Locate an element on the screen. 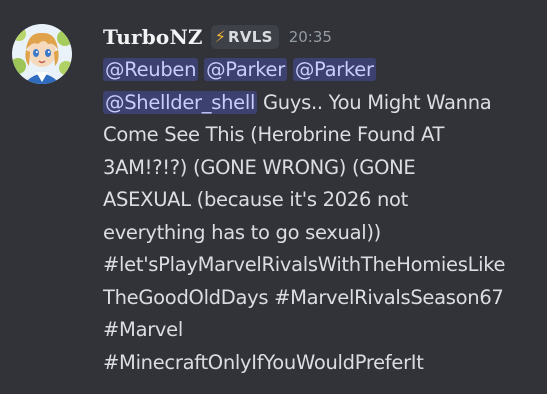  lightning-bolt-icon: ⚡ is located at coordinates (220, 36).